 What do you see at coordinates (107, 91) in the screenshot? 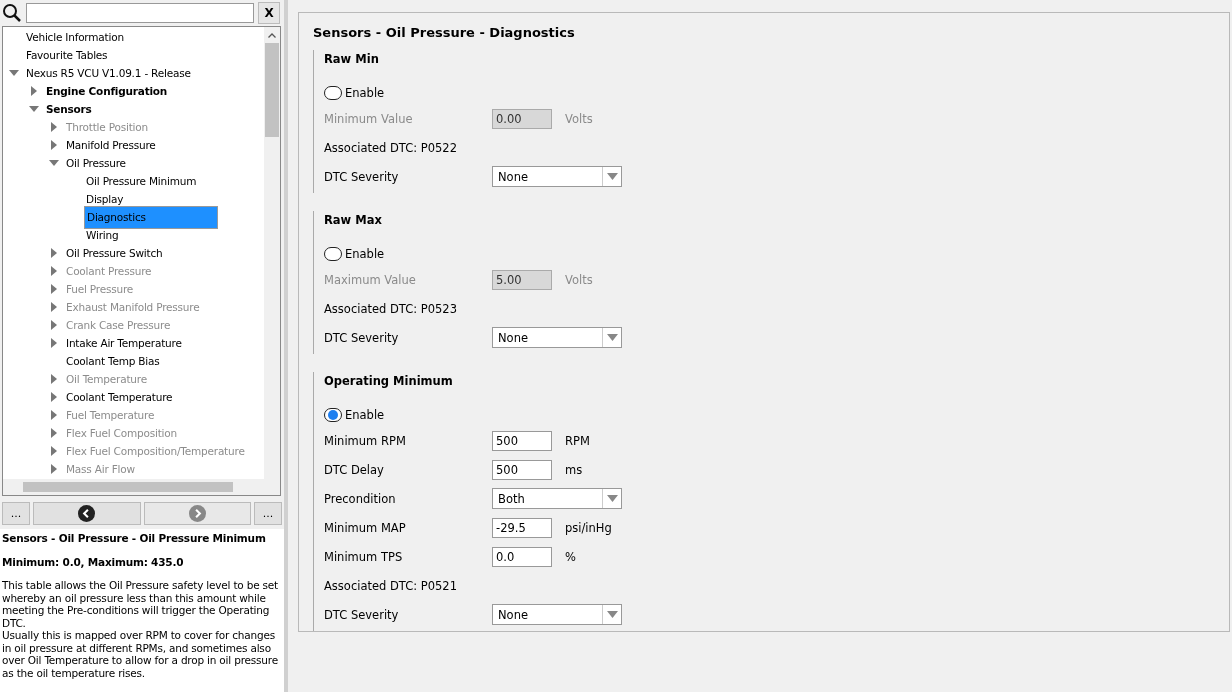
I see `tree-item: Engine Configuration` at bounding box center [107, 91].